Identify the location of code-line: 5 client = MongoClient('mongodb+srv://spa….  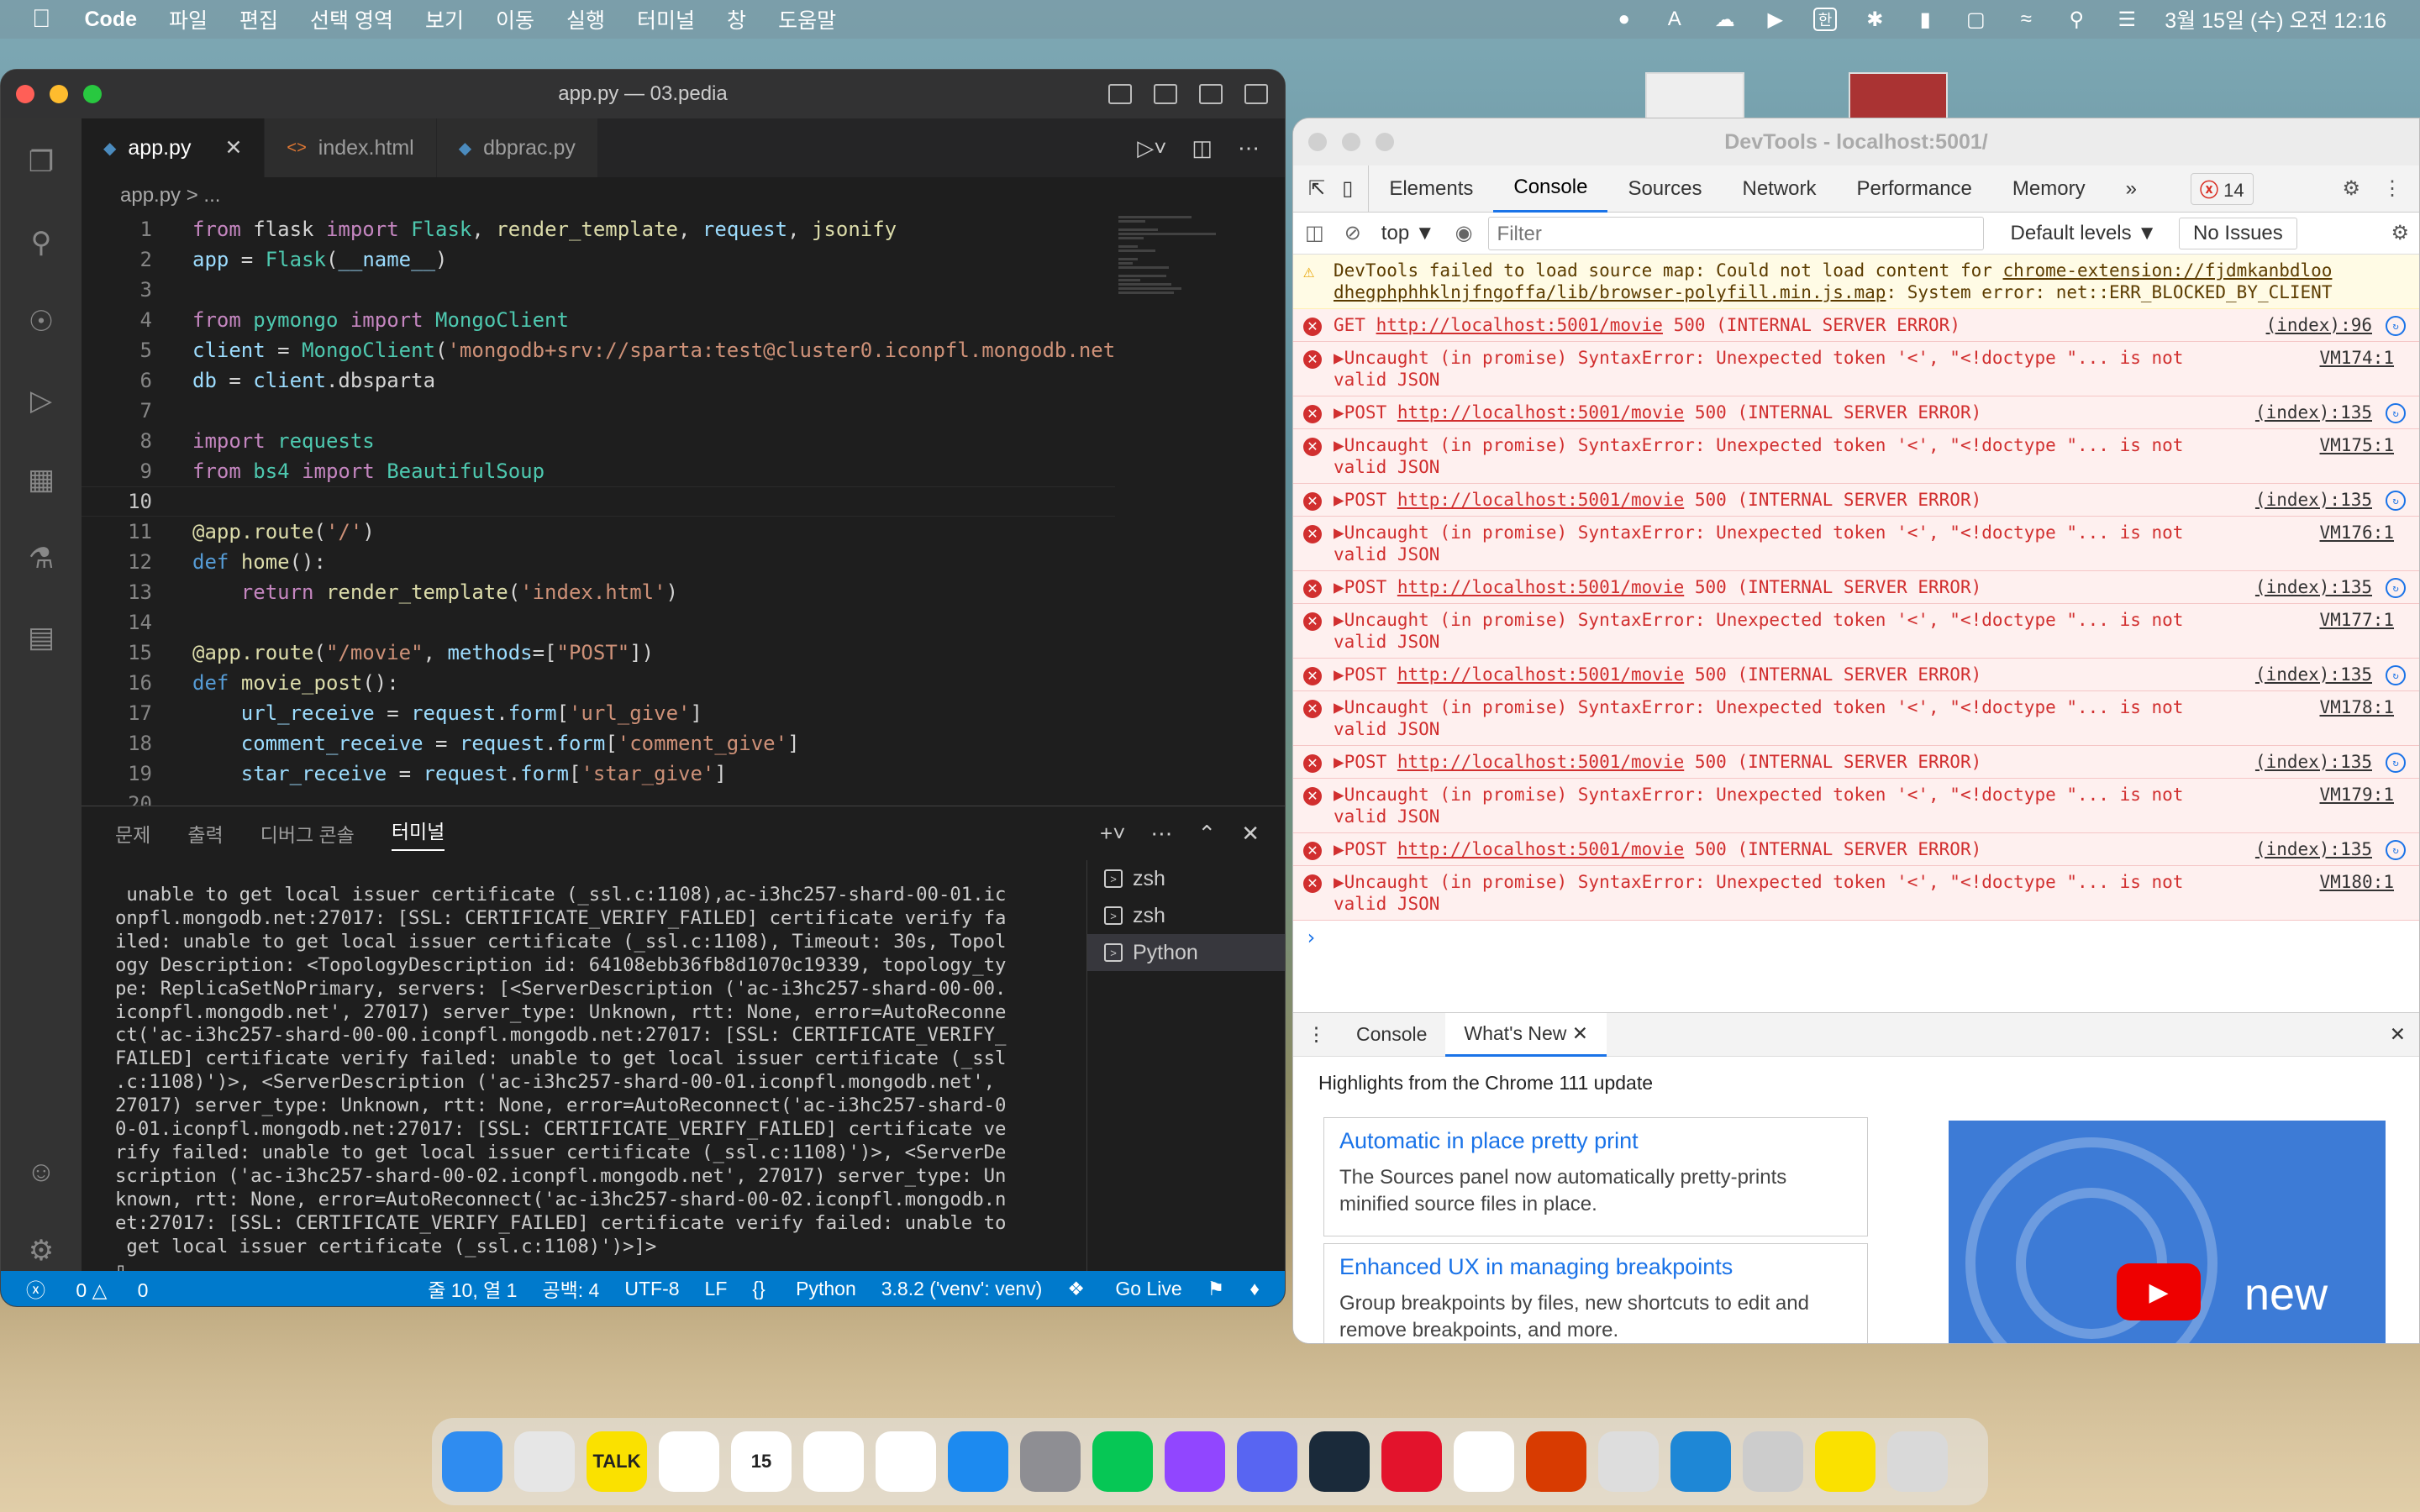
(598, 350).